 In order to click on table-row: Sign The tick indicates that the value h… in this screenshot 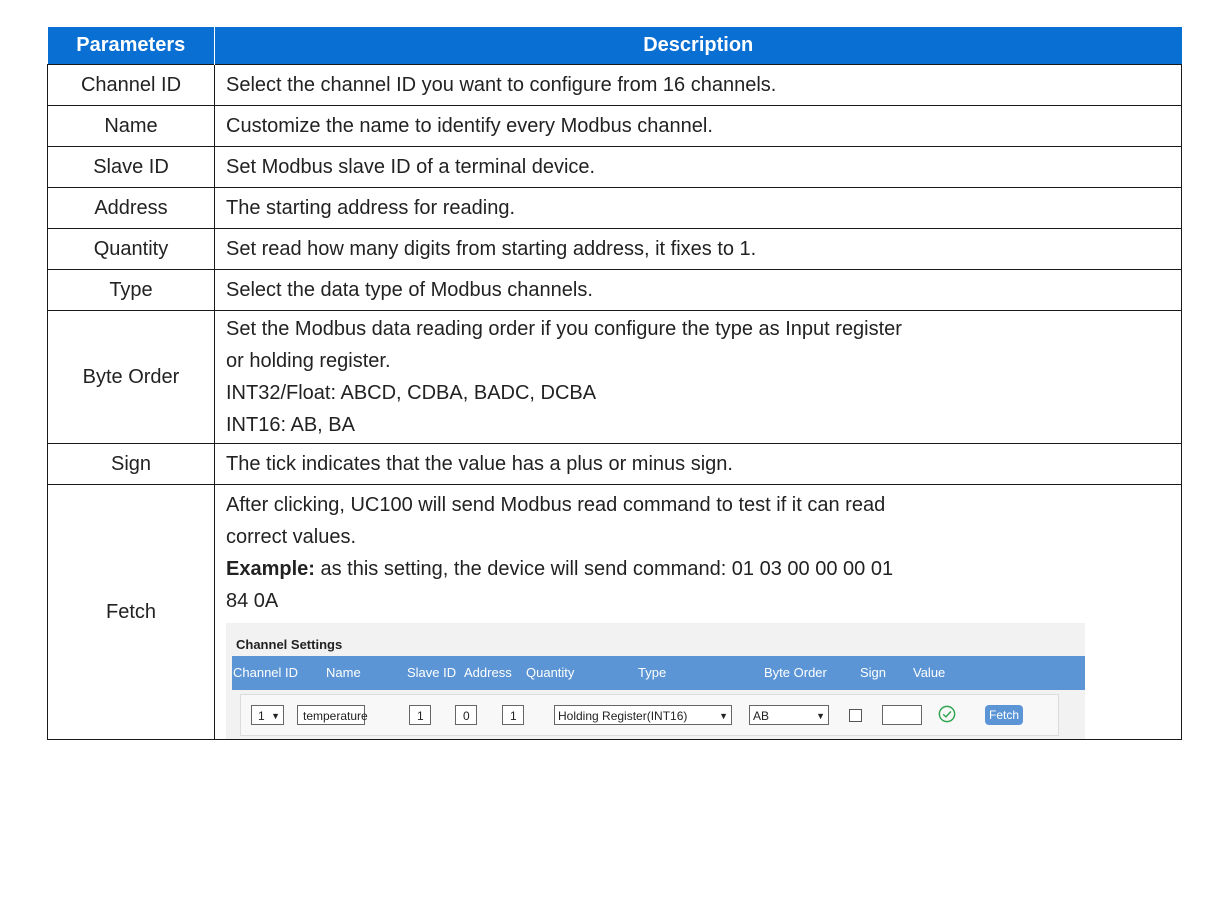, I will do `click(614, 464)`.